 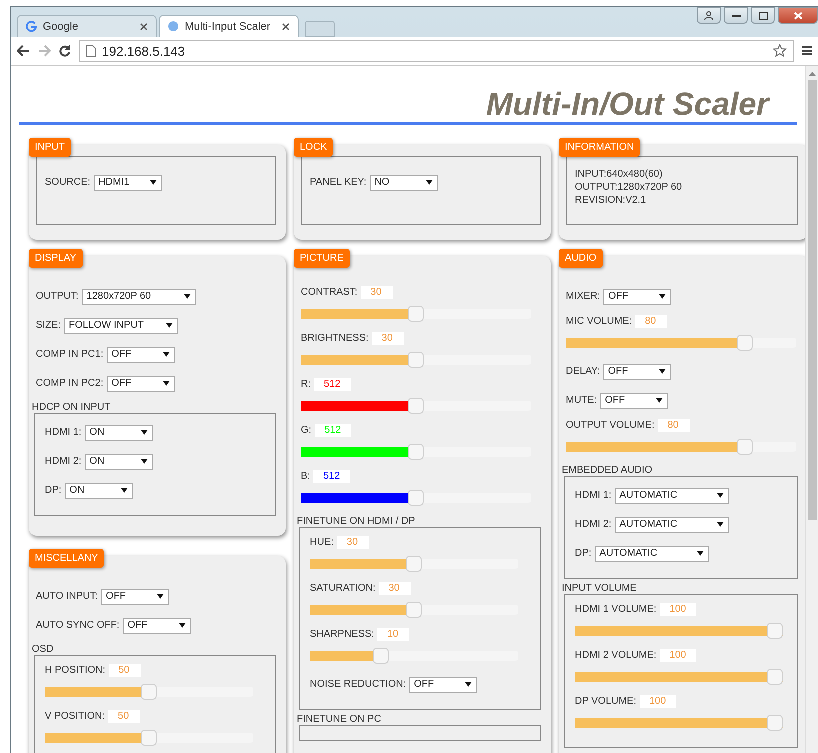 I want to click on panel-title: INFORMATION, so click(x=599, y=147).